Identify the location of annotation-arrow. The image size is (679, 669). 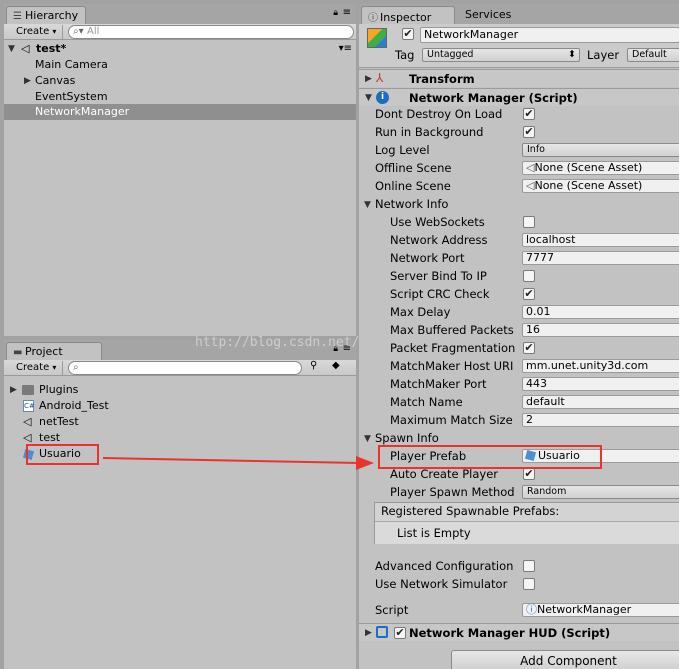
(238, 463).